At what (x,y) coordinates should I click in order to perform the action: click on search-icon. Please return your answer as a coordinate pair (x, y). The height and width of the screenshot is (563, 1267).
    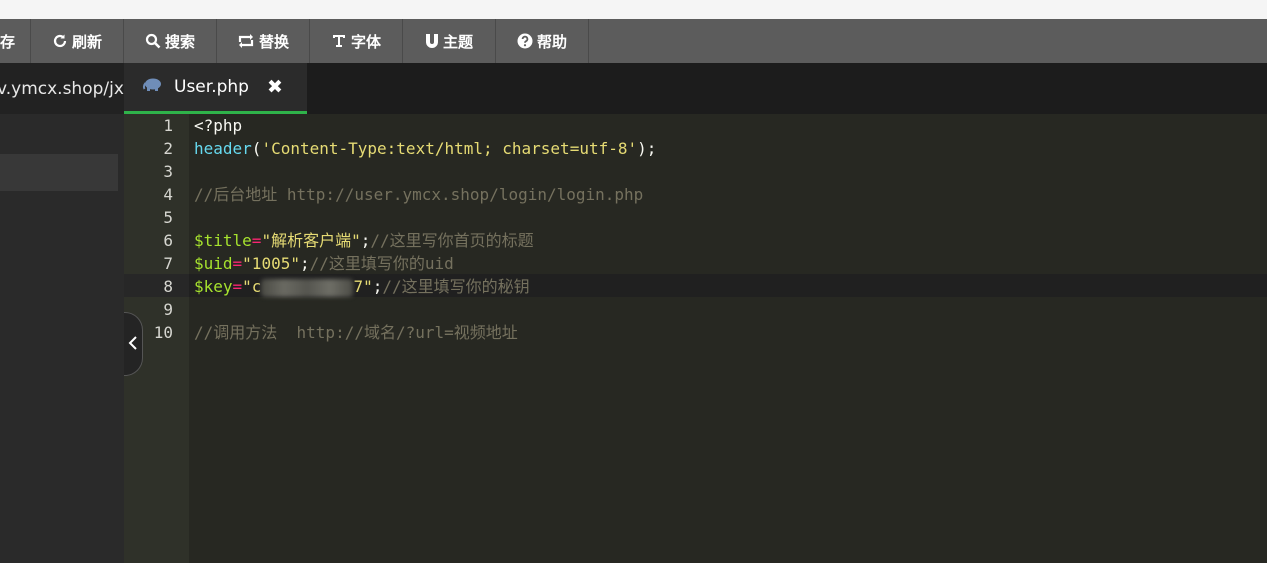
    Looking at the image, I should click on (153, 41).